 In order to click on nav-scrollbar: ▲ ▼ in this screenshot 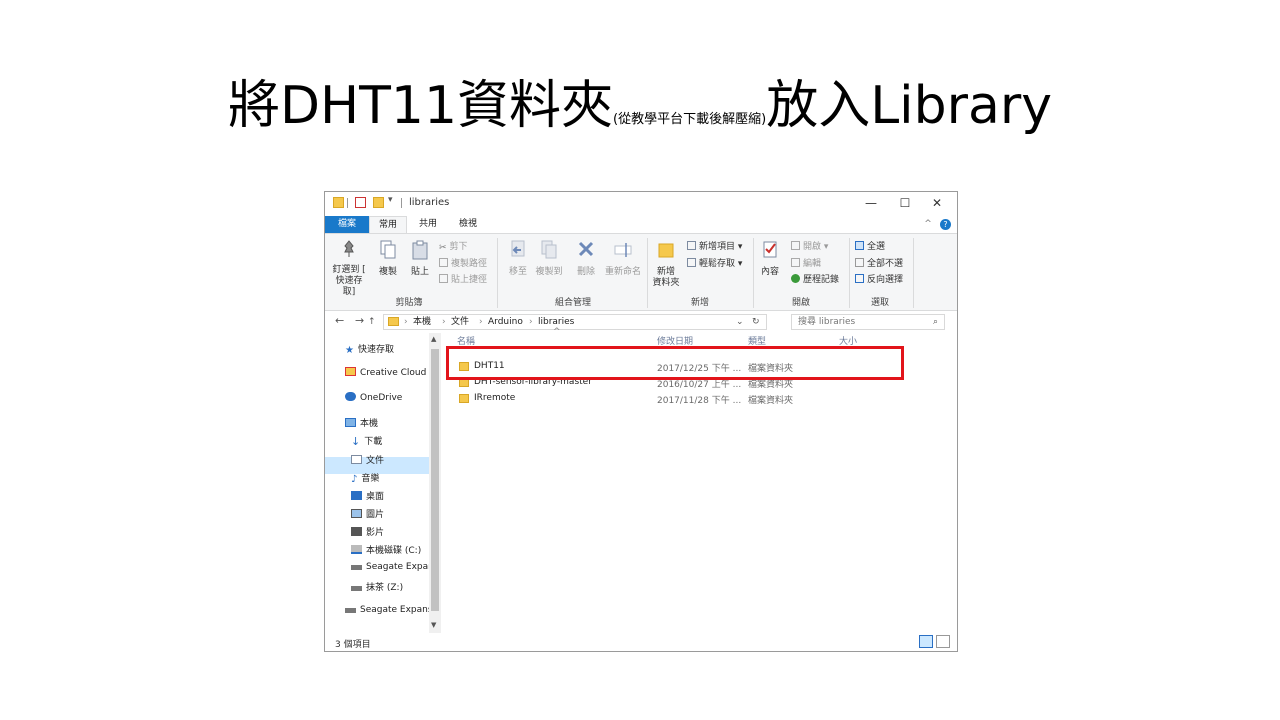, I will do `click(435, 483)`.